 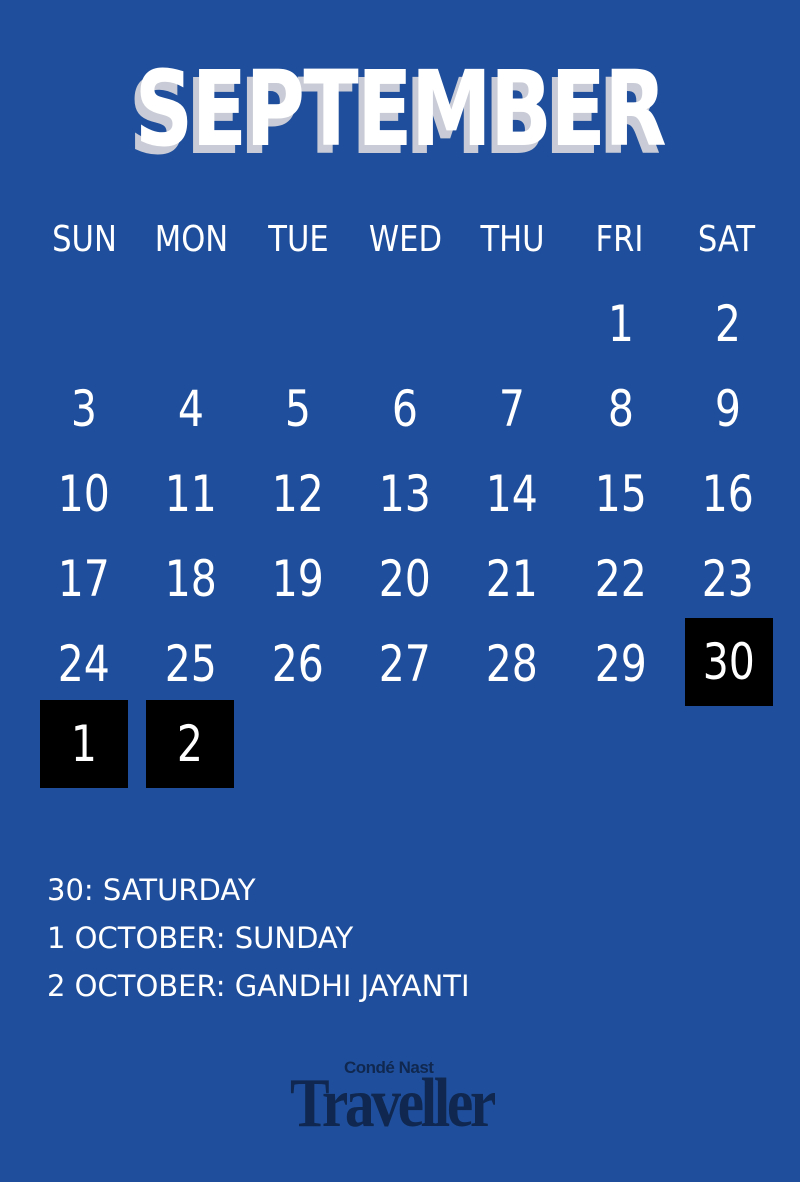 What do you see at coordinates (191, 239) in the screenshot?
I see `weekday-mon: MON` at bounding box center [191, 239].